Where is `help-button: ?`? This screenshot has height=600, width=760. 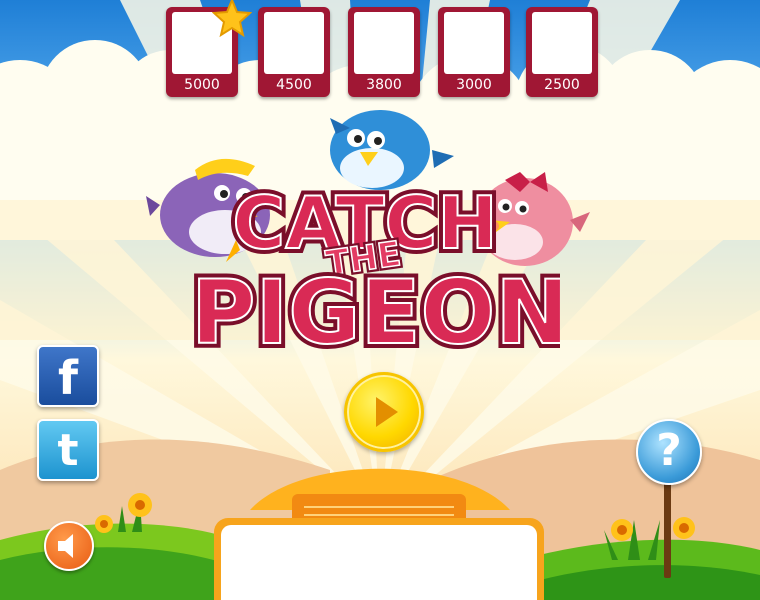
help-button: ? is located at coordinates (669, 452).